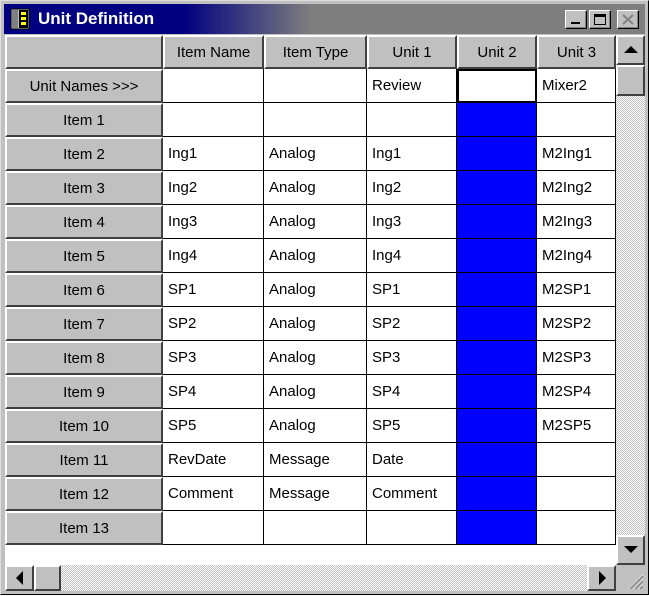 Image resolution: width=649 pixels, height=596 pixels. What do you see at coordinates (213, 324) in the screenshot?
I see `table-cell-item-name: SP2` at bounding box center [213, 324].